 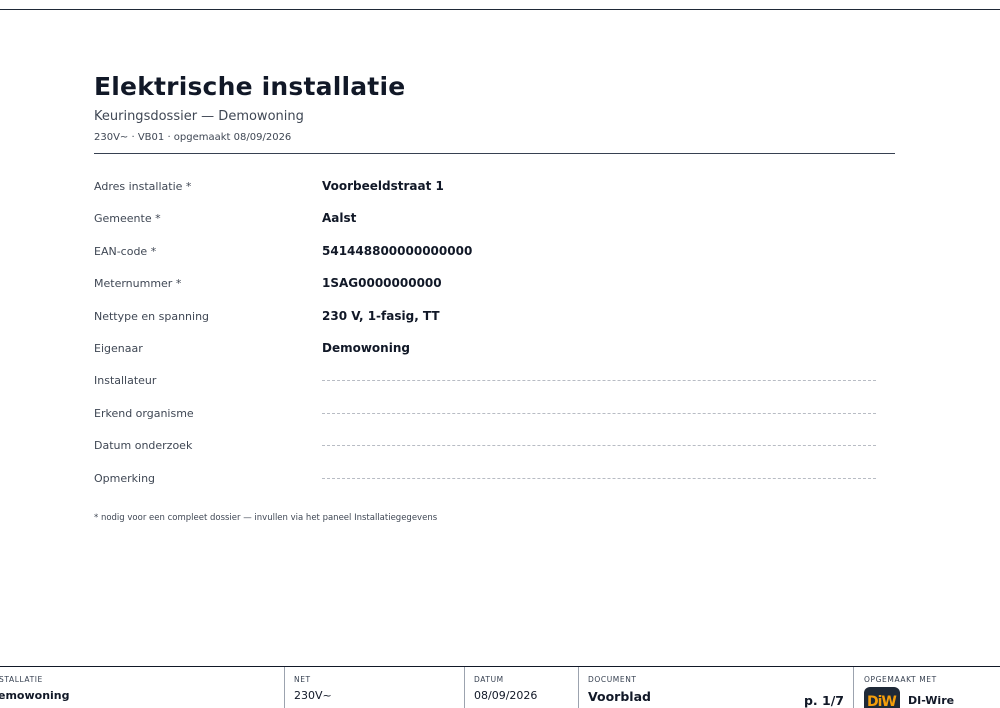 I want to click on document-meta: 230V~ · VB01 · opgemaakt 08/09/2026, so click(x=193, y=137).